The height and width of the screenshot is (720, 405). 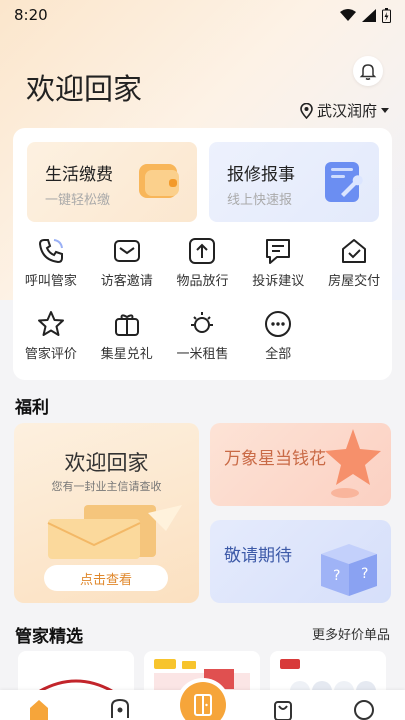 What do you see at coordinates (278, 354) in the screenshot?
I see `grid-label: 全部` at bounding box center [278, 354].